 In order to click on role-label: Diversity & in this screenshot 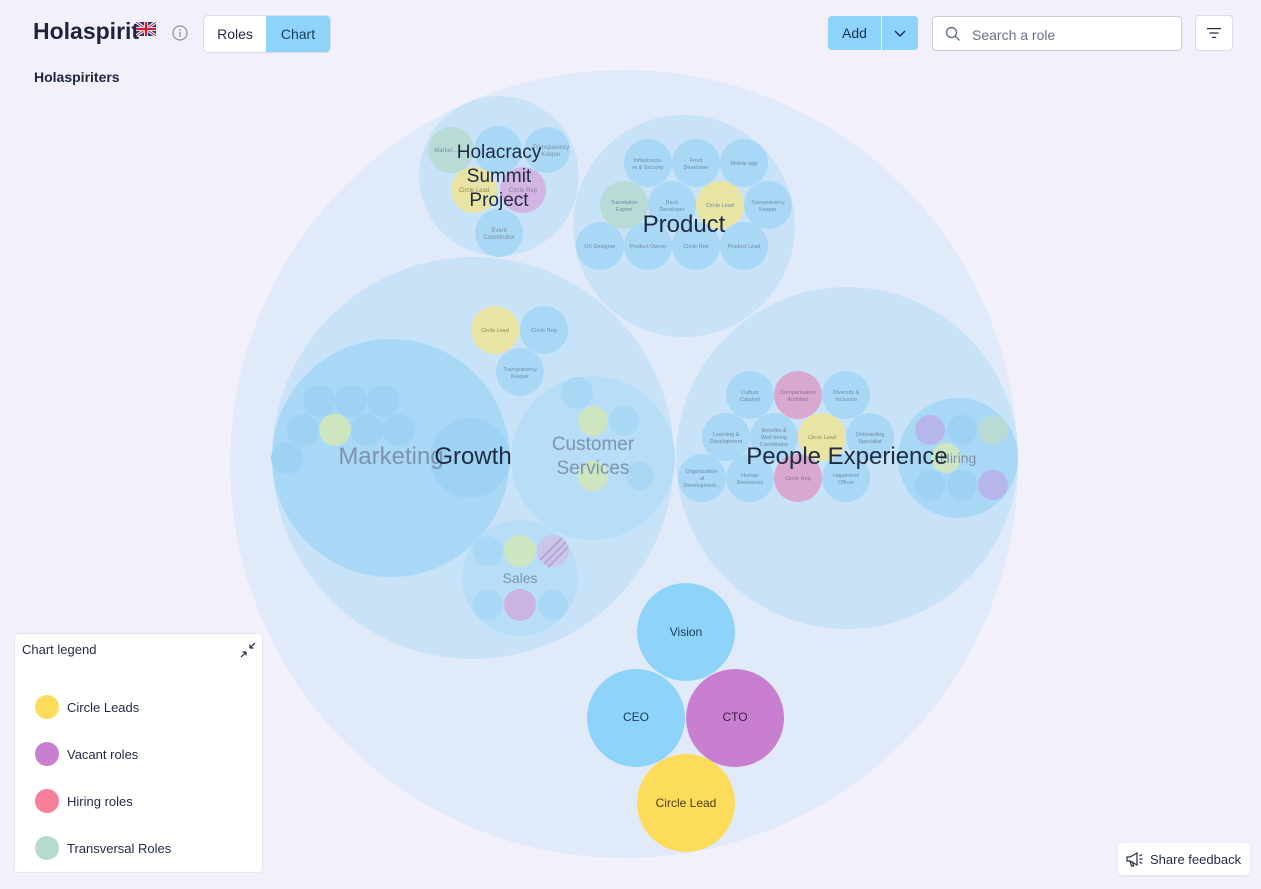, I will do `click(846, 393)`.